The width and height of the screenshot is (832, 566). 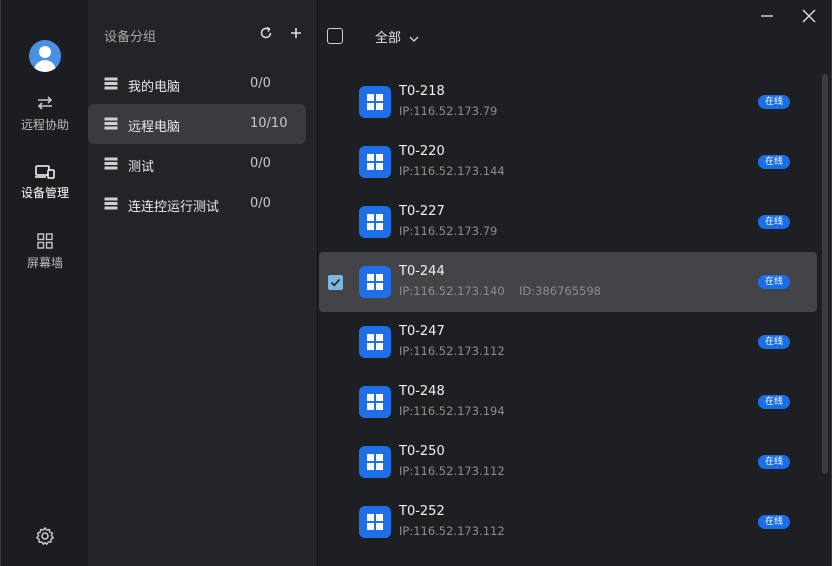 What do you see at coordinates (560, 291) in the screenshot?
I see `device-id: ID:386765598` at bounding box center [560, 291].